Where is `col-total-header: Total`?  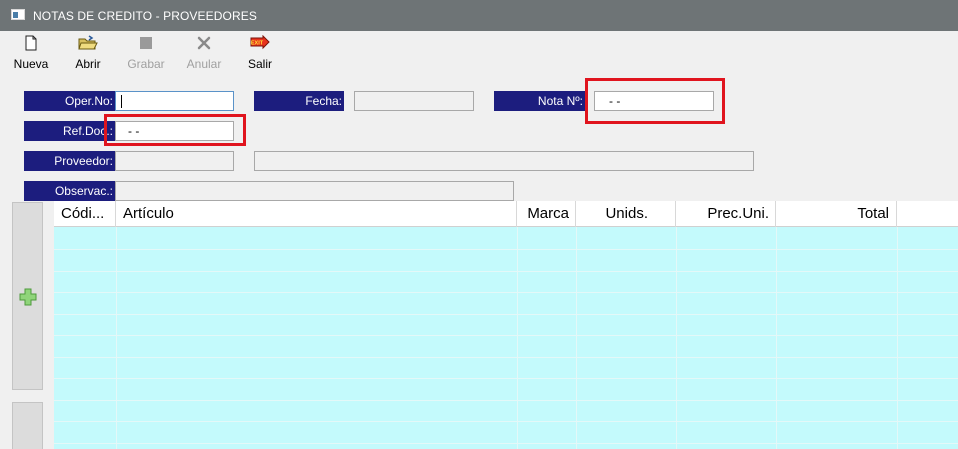 col-total-header: Total is located at coordinates (836, 214).